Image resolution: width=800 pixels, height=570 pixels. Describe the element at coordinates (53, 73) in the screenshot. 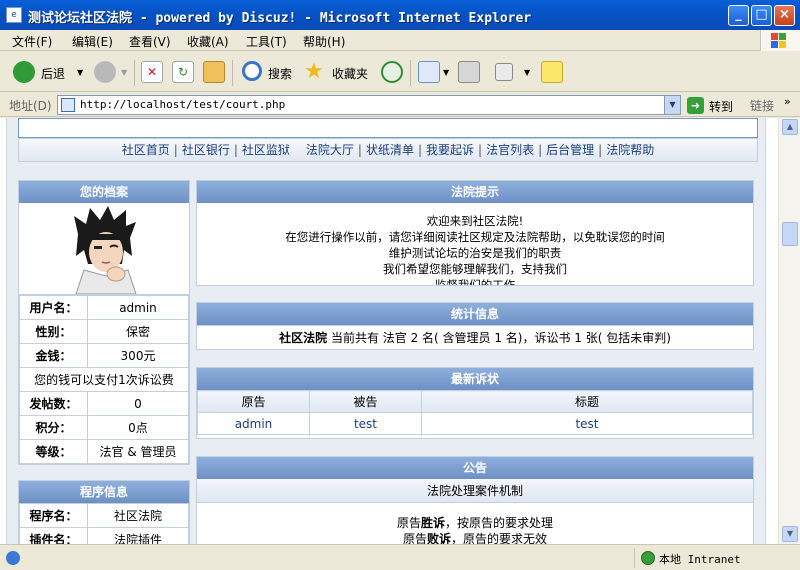

I see `back-button-label: 后退` at that location.